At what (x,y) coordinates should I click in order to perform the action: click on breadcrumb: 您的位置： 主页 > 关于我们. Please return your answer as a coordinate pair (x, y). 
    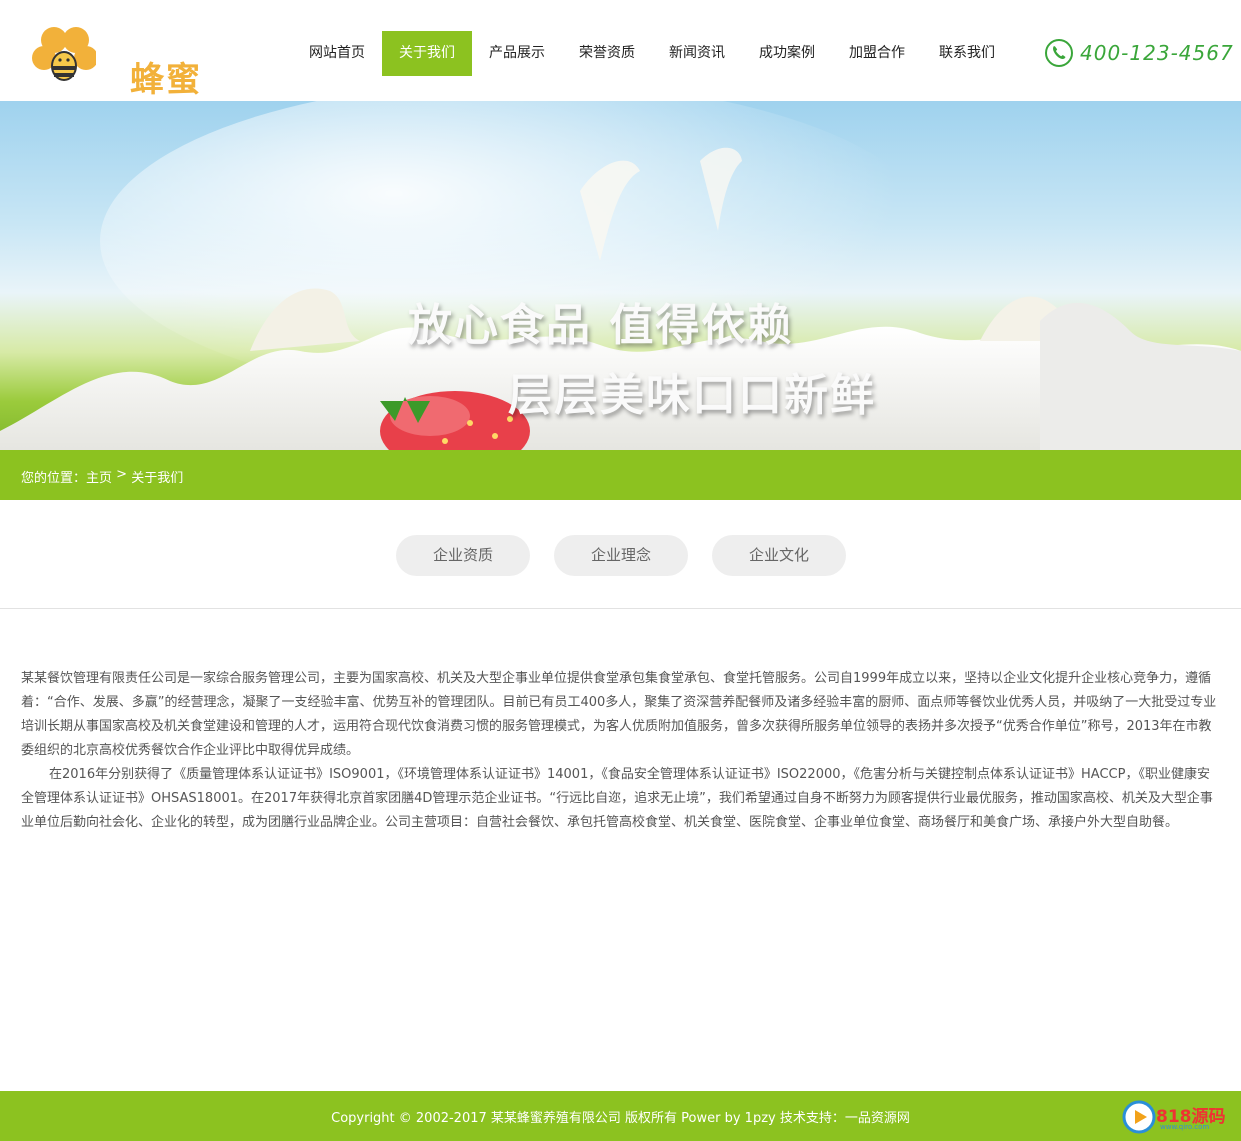
    Looking at the image, I should click on (102, 476).